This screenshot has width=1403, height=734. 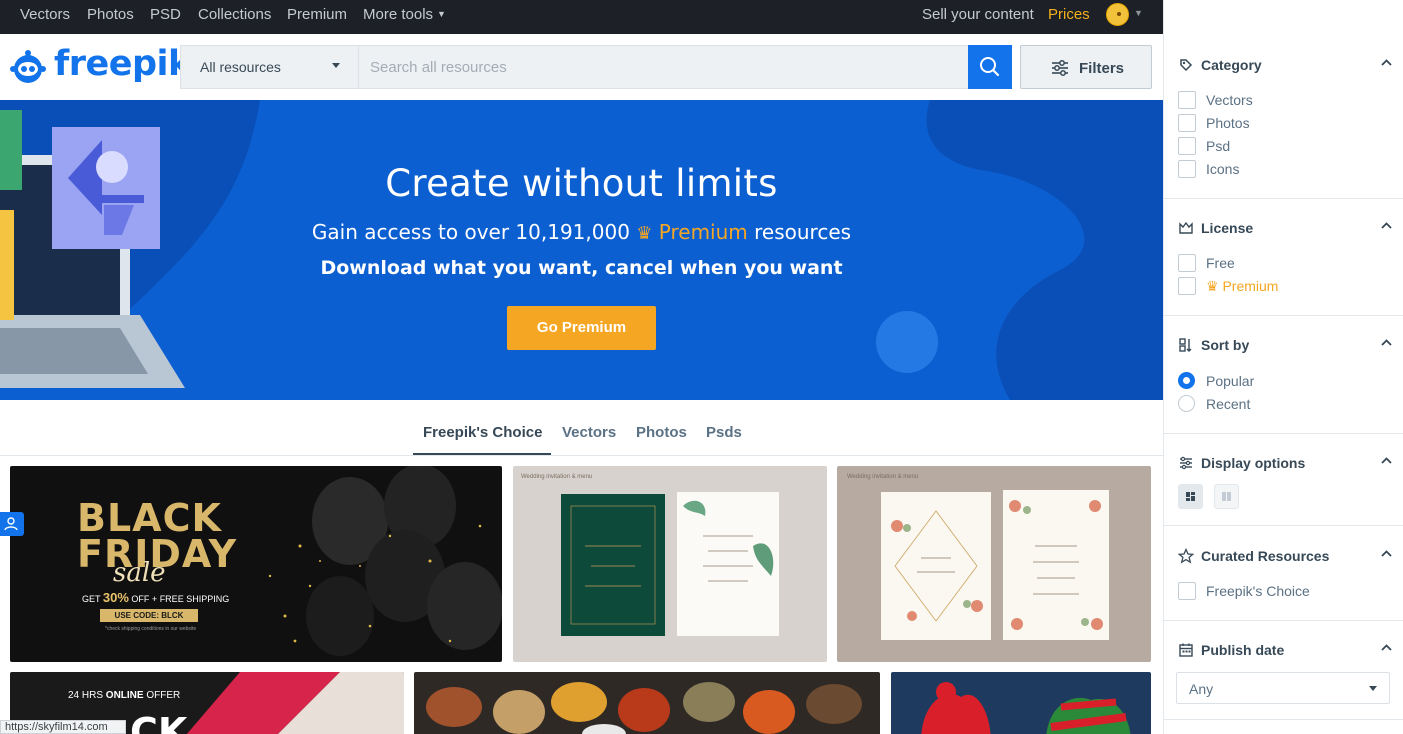 I want to click on filters-label: Filters, so click(x=1102, y=68).